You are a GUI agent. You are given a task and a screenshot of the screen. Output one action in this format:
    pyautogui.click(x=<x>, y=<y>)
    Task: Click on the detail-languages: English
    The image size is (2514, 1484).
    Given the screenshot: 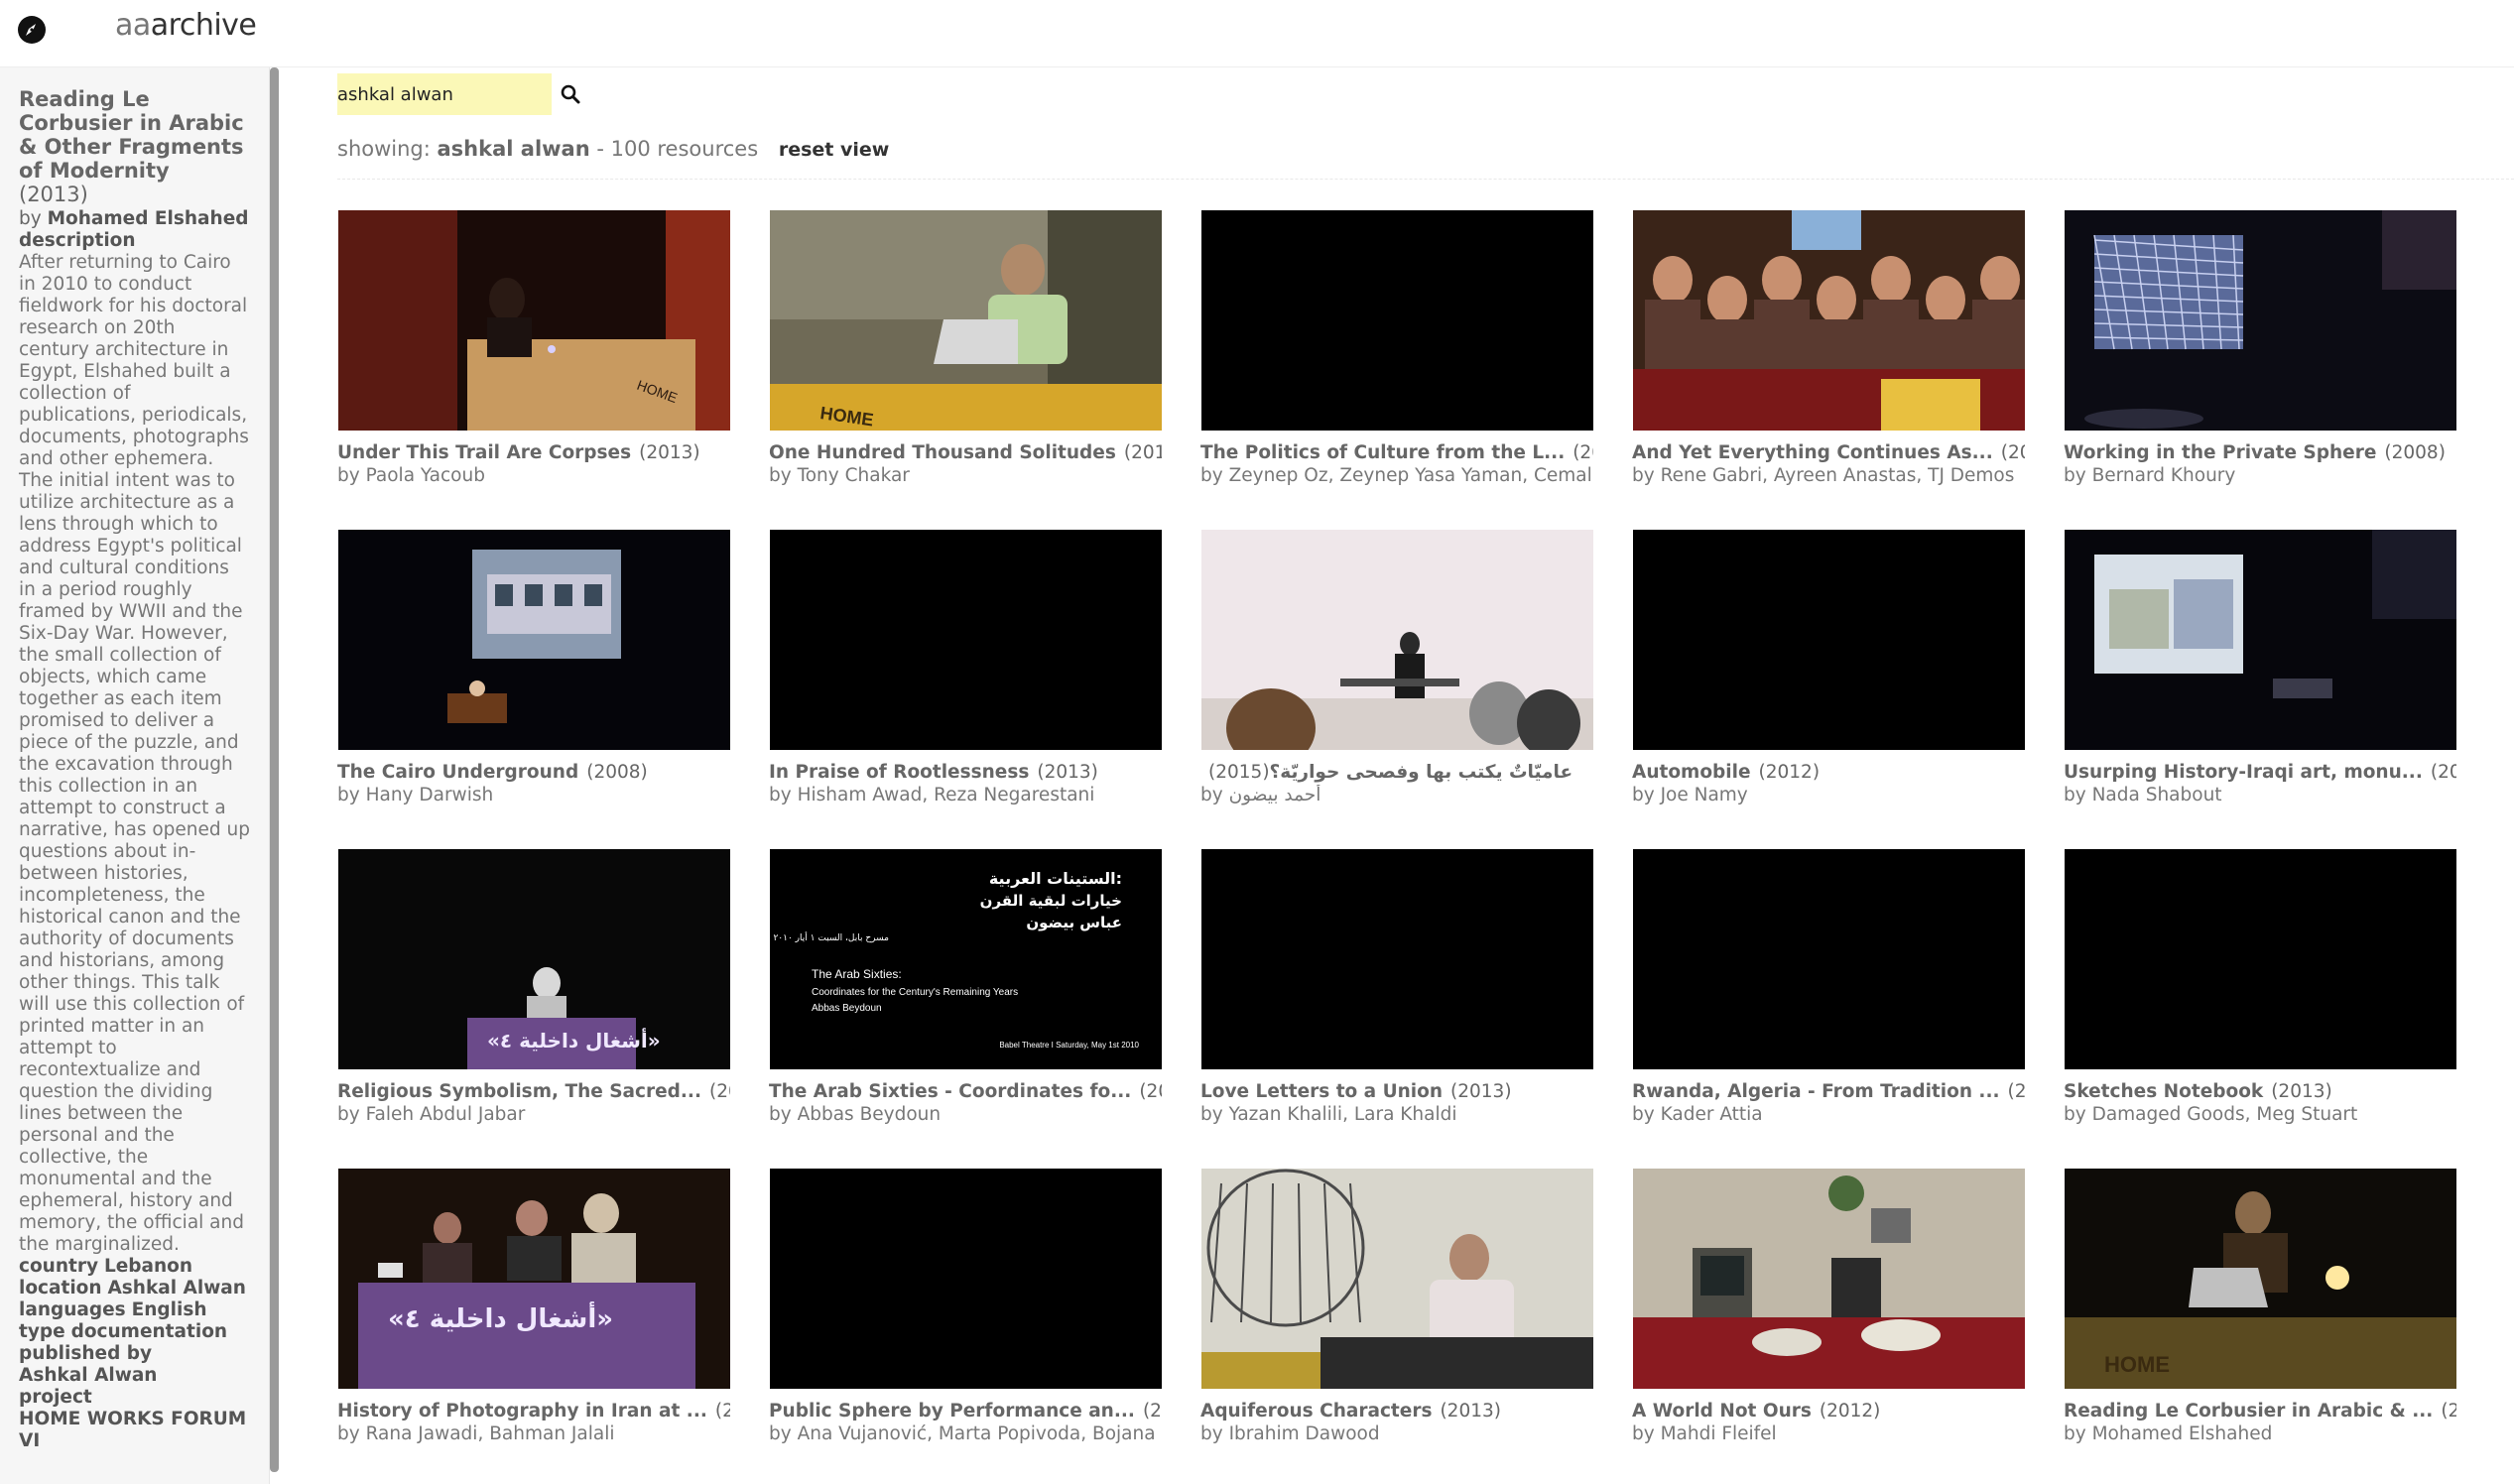 What is the action you would take?
    pyautogui.click(x=169, y=1309)
    